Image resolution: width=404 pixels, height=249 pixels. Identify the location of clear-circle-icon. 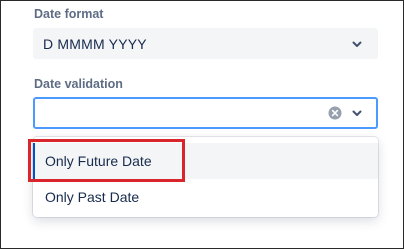
(335, 113).